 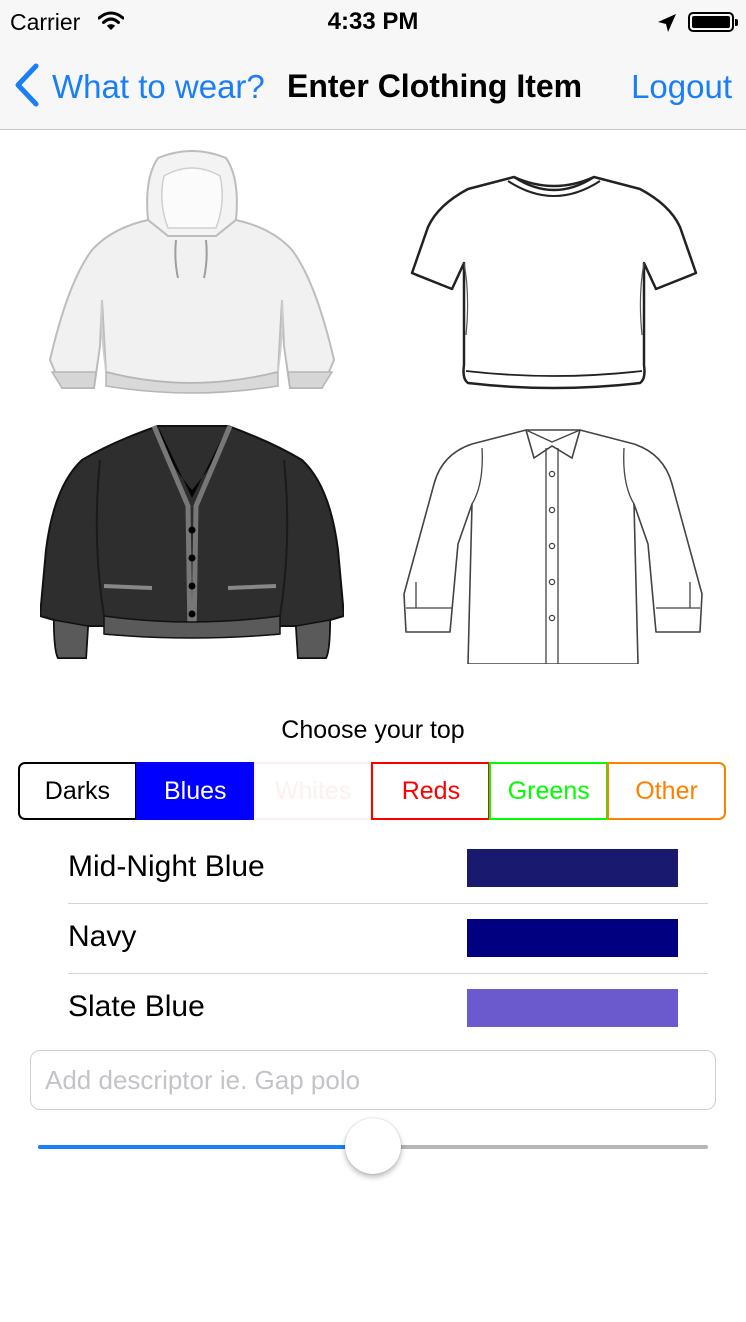 What do you see at coordinates (431, 791) in the screenshot?
I see `segment-reds: Reds` at bounding box center [431, 791].